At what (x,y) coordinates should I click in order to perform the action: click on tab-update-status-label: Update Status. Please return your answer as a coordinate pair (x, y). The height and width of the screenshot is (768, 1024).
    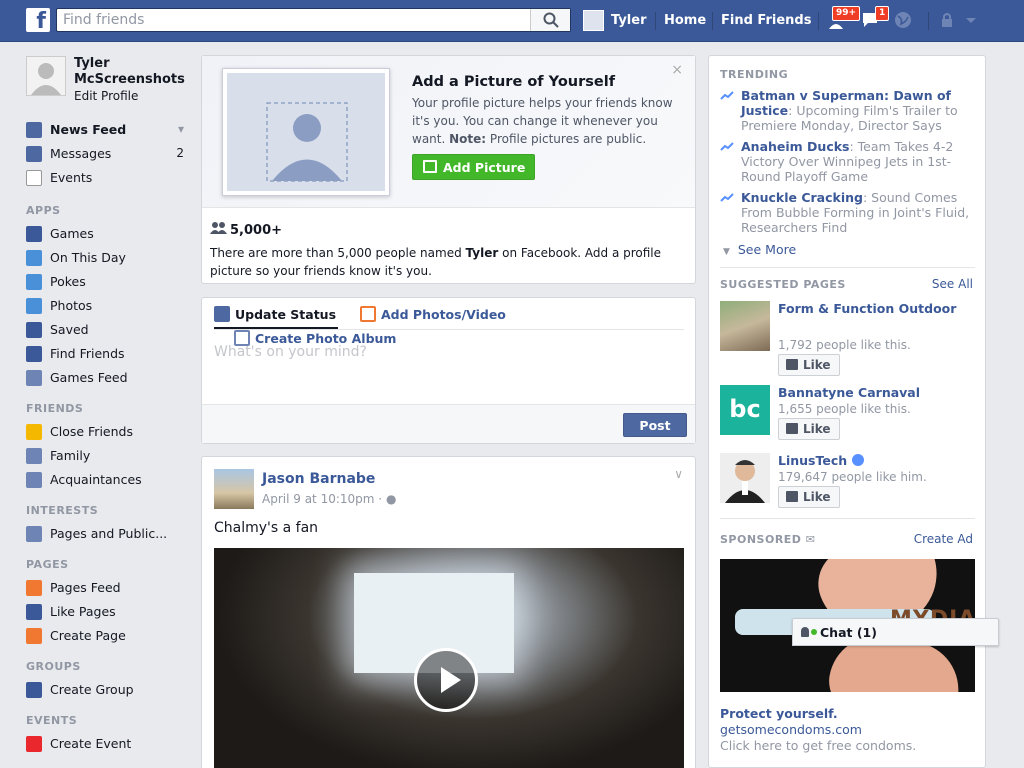
    Looking at the image, I should click on (286, 314).